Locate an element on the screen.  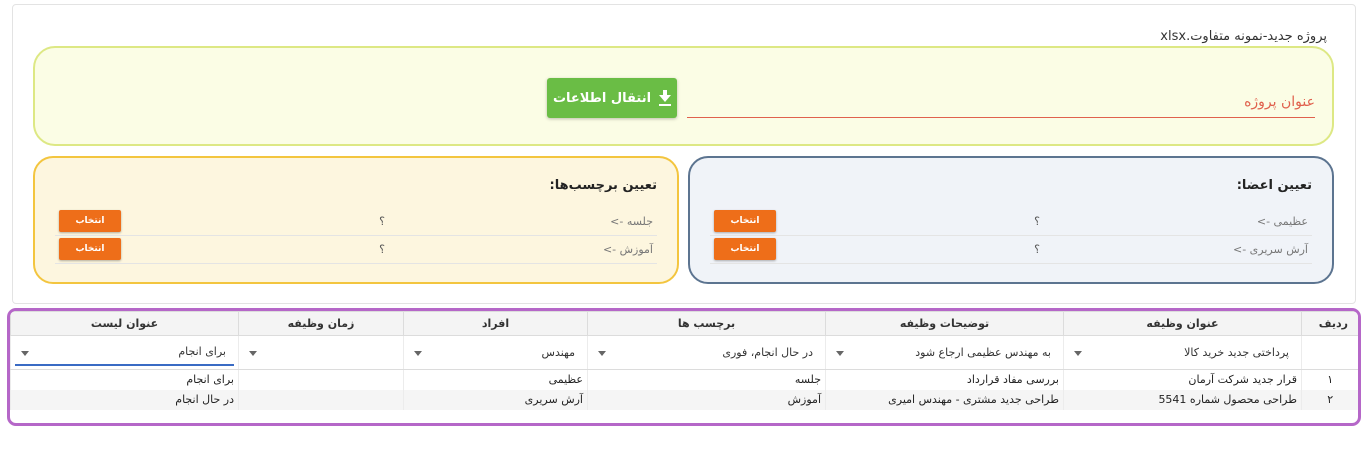
col-header-task-time: زمان وظیفه is located at coordinates (321, 323).